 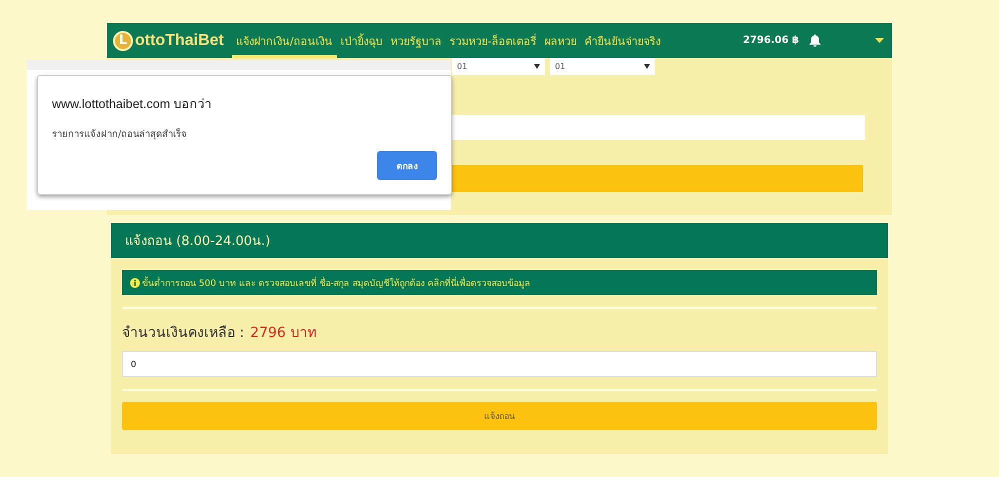 I want to click on nav-link: คำยืนยันจ่ายจริง, so click(x=622, y=40).